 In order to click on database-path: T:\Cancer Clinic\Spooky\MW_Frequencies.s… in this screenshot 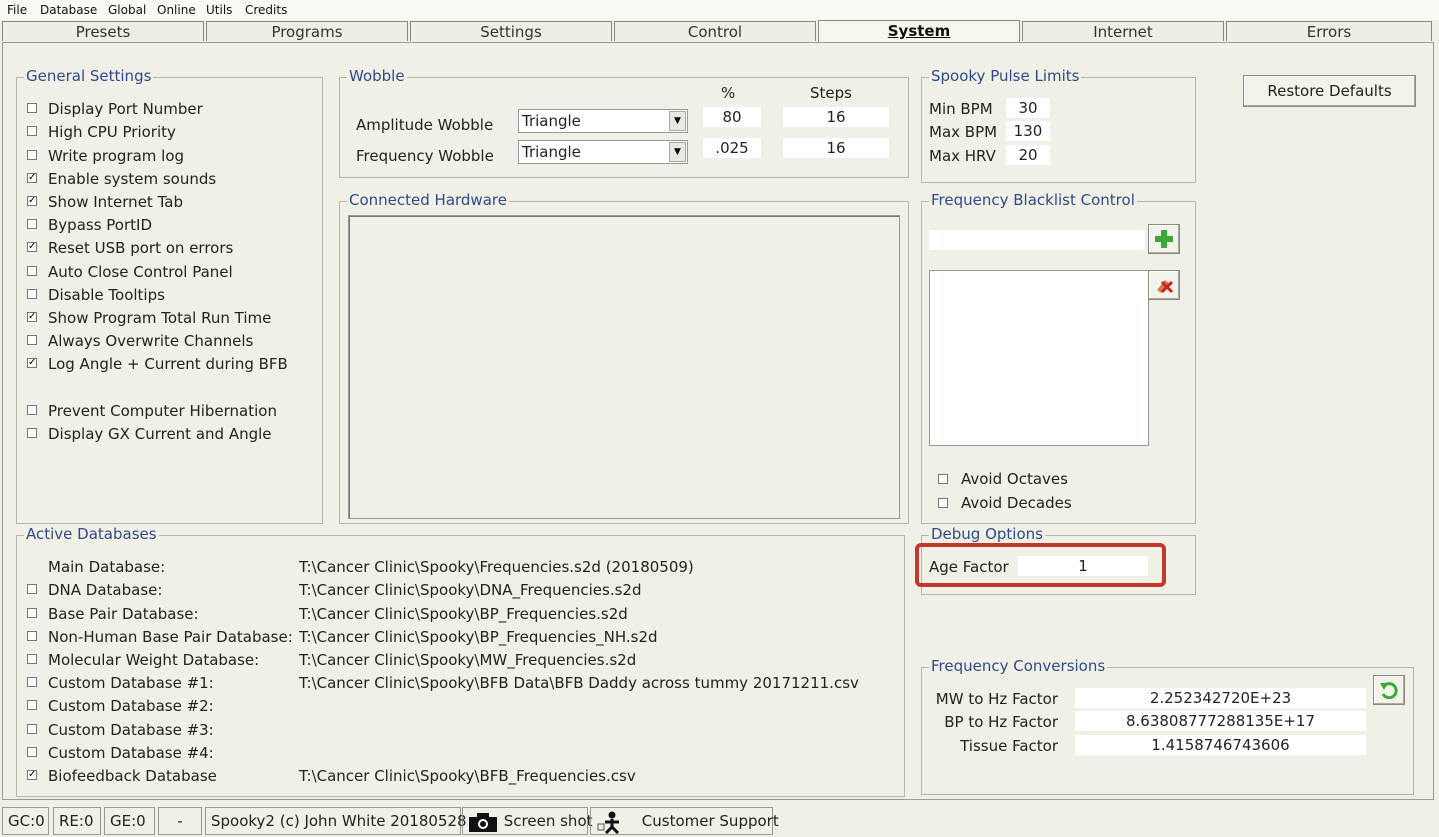, I will do `click(468, 660)`.